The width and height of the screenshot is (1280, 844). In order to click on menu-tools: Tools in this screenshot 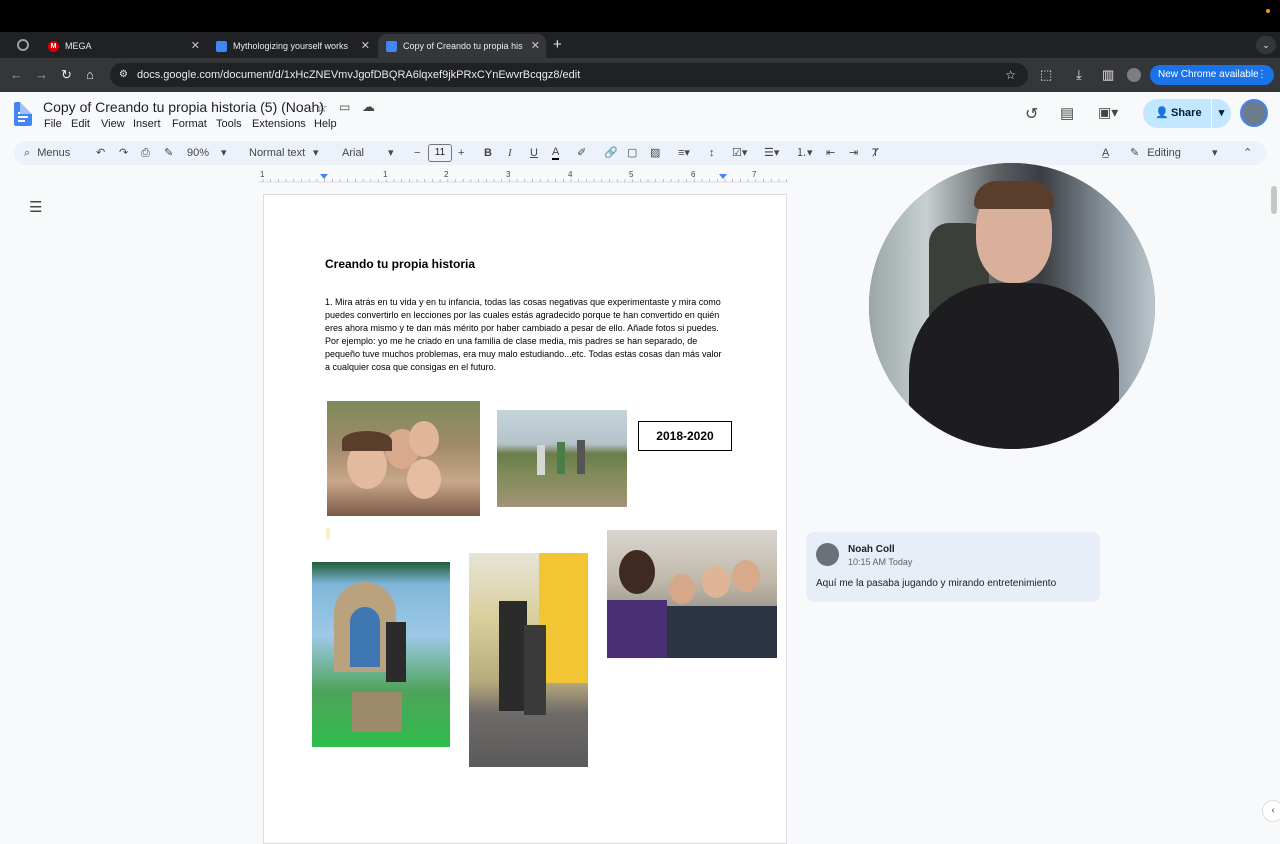, I will do `click(229, 124)`.